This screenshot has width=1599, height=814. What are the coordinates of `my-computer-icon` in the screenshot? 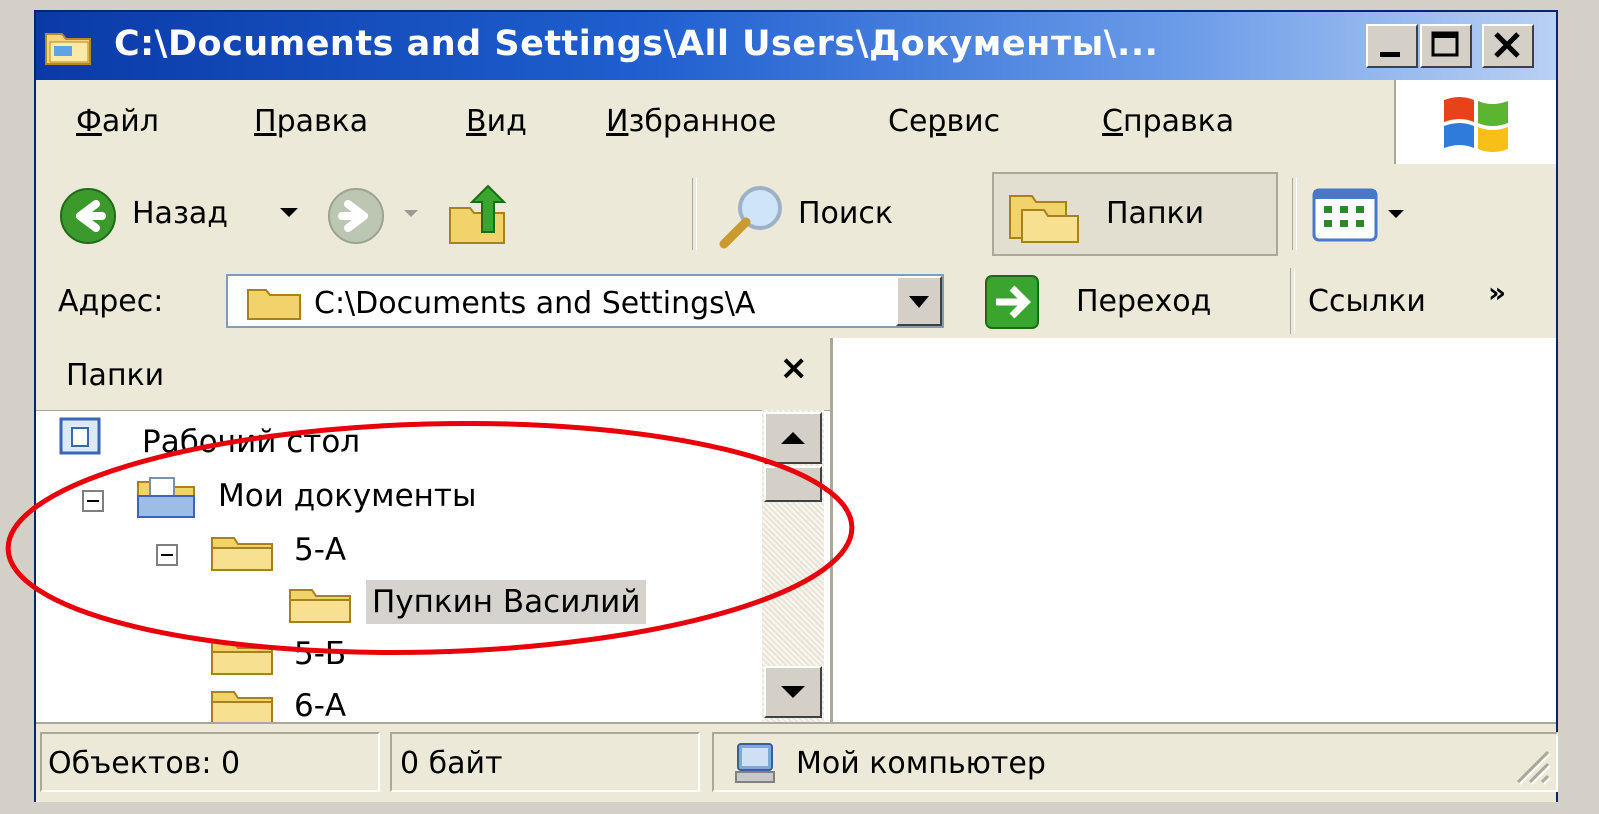 It's located at (755, 763).